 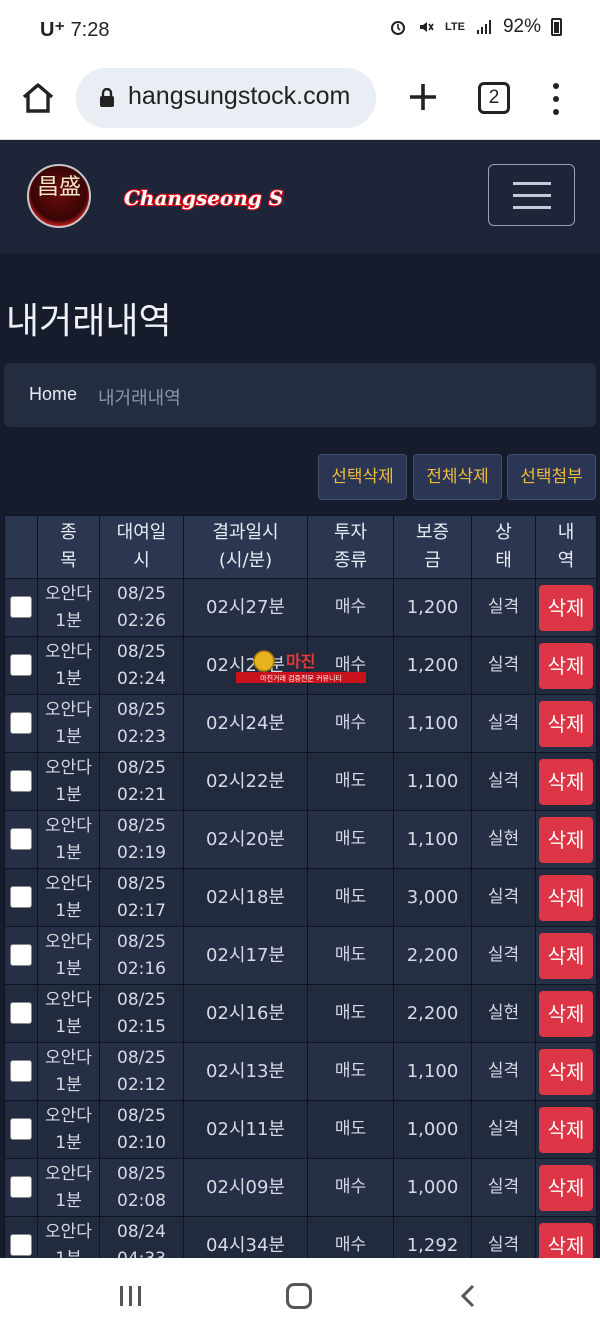 I want to click on result-time-cell: 02시22분, so click(x=245, y=781).